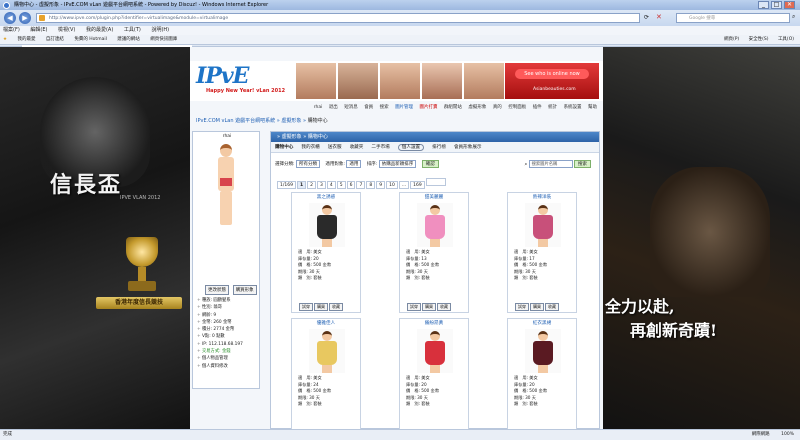  What do you see at coordinates (99, 30) in the screenshot?
I see `menu-favorites: 我的最愛(A)` at bounding box center [99, 30].